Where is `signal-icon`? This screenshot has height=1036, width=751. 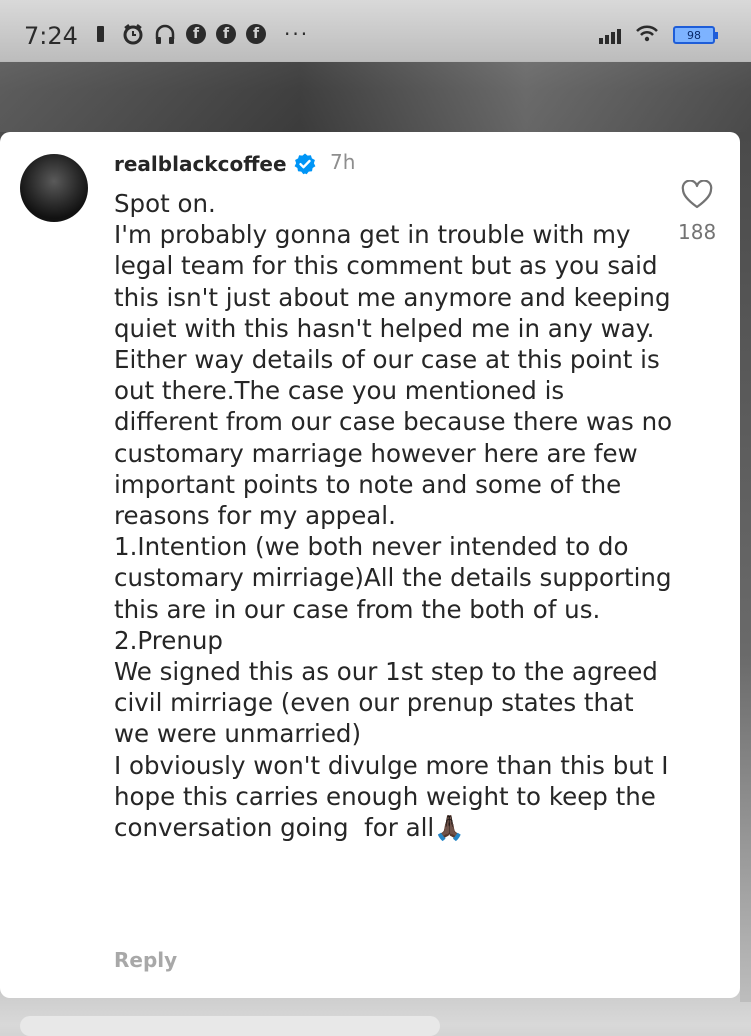
signal-icon is located at coordinates (610, 35).